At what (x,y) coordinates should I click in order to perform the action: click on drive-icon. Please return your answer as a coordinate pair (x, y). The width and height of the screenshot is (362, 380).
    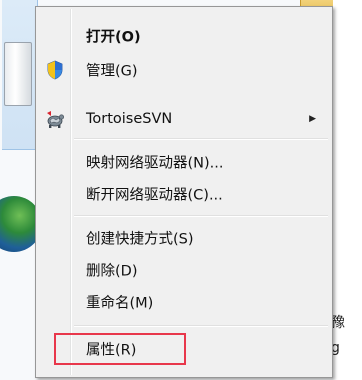
    Looking at the image, I should click on (18, 74).